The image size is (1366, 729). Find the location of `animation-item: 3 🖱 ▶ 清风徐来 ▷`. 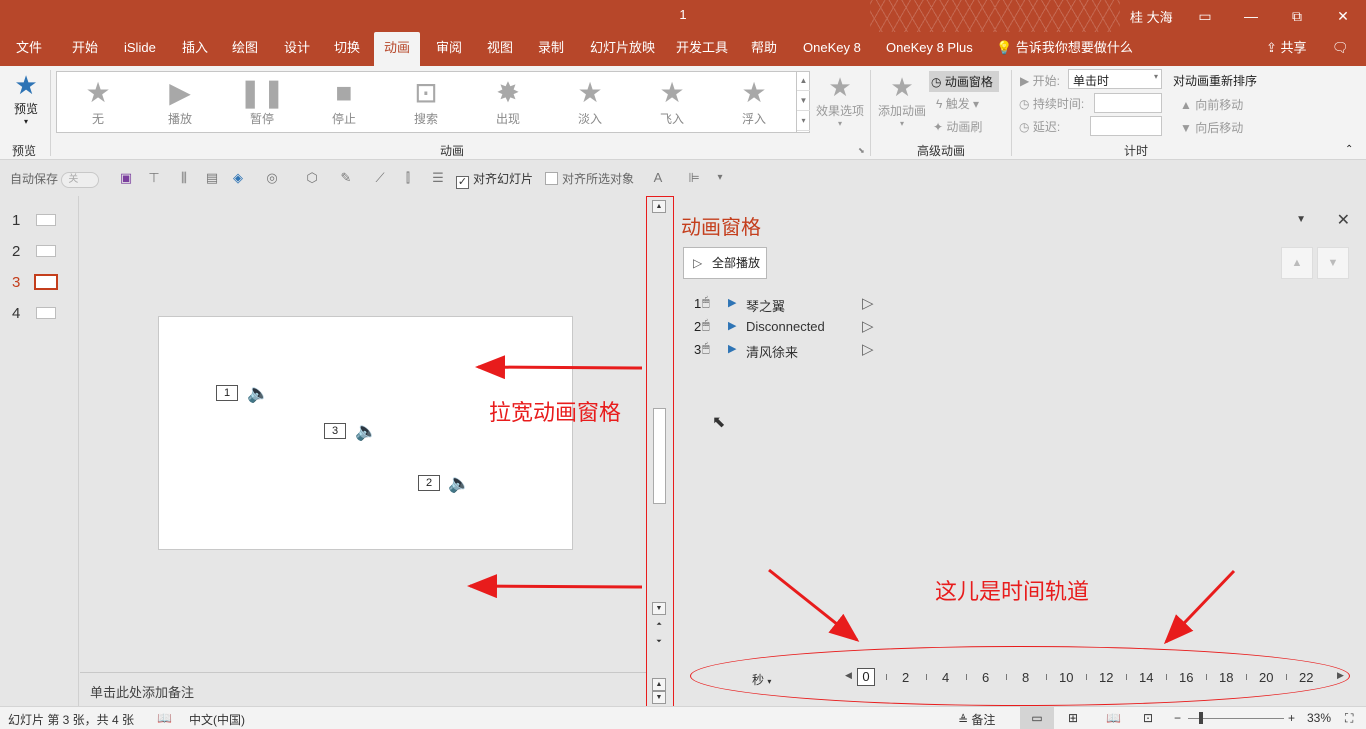

animation-item: 3 🖱 ▶ 清风徐来 ▷ is located at coordinates (785, 350).